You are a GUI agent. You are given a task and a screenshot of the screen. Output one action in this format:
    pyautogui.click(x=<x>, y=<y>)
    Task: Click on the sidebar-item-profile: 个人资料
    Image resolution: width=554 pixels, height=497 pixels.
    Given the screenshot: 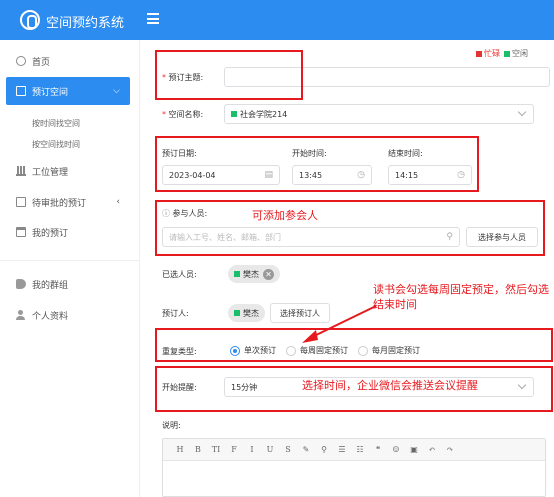 What is the action you would take?
    pyautogui.click(x=70, y=315)
    